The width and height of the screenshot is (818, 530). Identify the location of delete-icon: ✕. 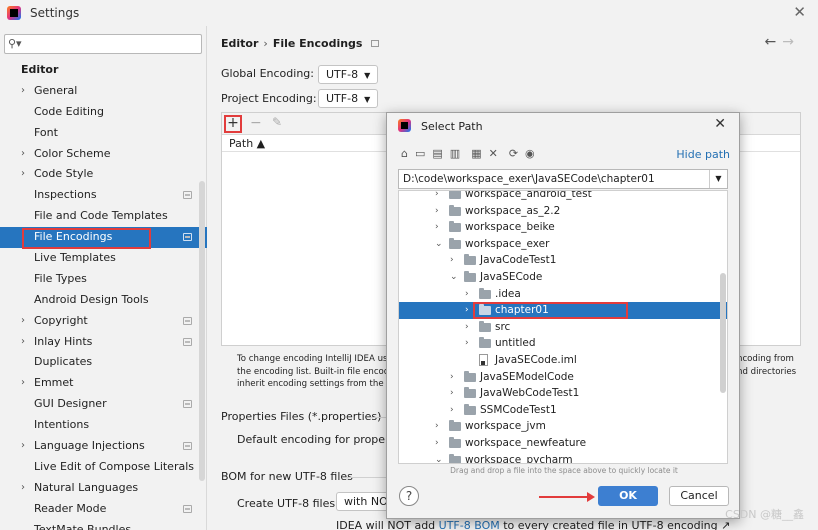
(493, 153).